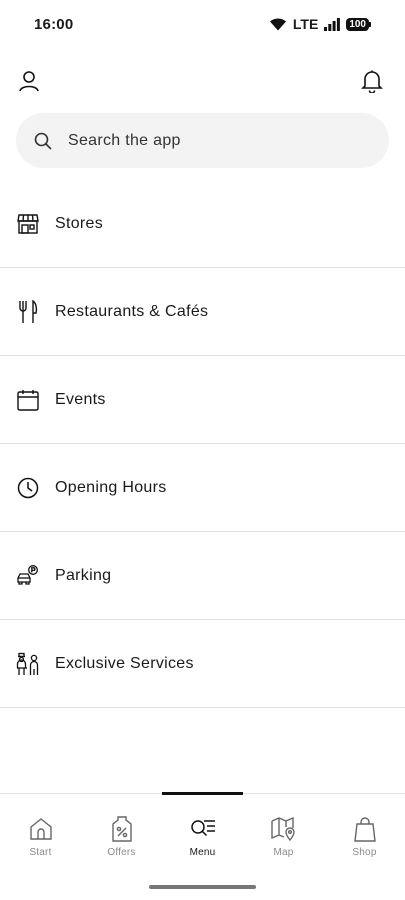  Describe the element at coordinates (28, 576) in the screenshot. I see `car-parking-icon` at that location.